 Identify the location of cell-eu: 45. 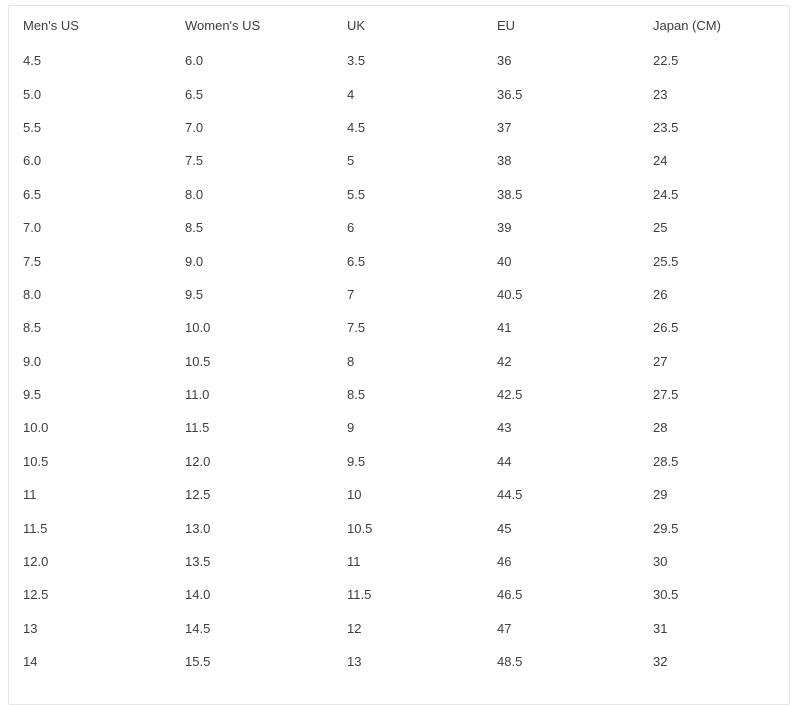
(504, 528).